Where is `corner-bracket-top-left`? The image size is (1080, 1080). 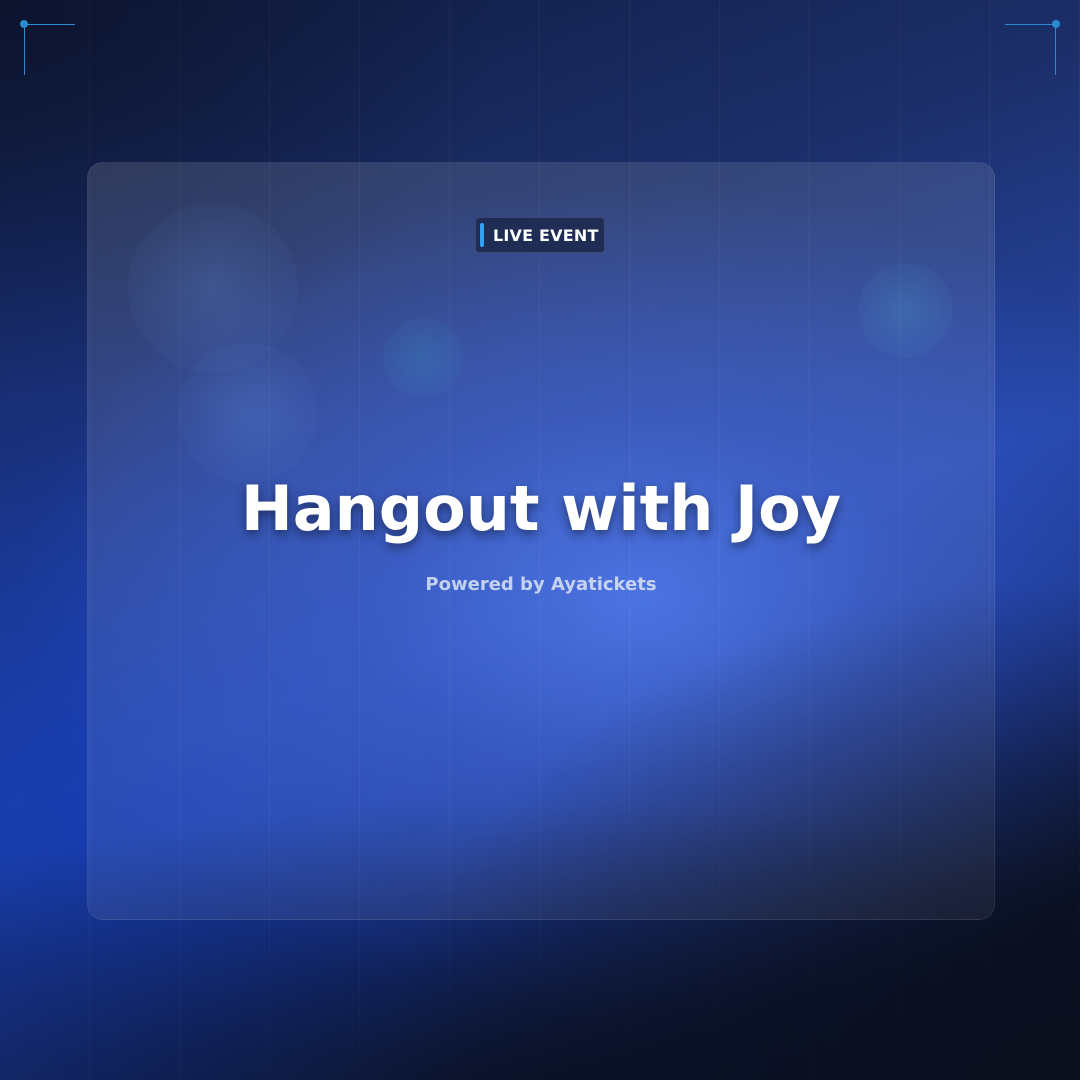
corner-bracket-top-left is located at coordinates (47, 47).